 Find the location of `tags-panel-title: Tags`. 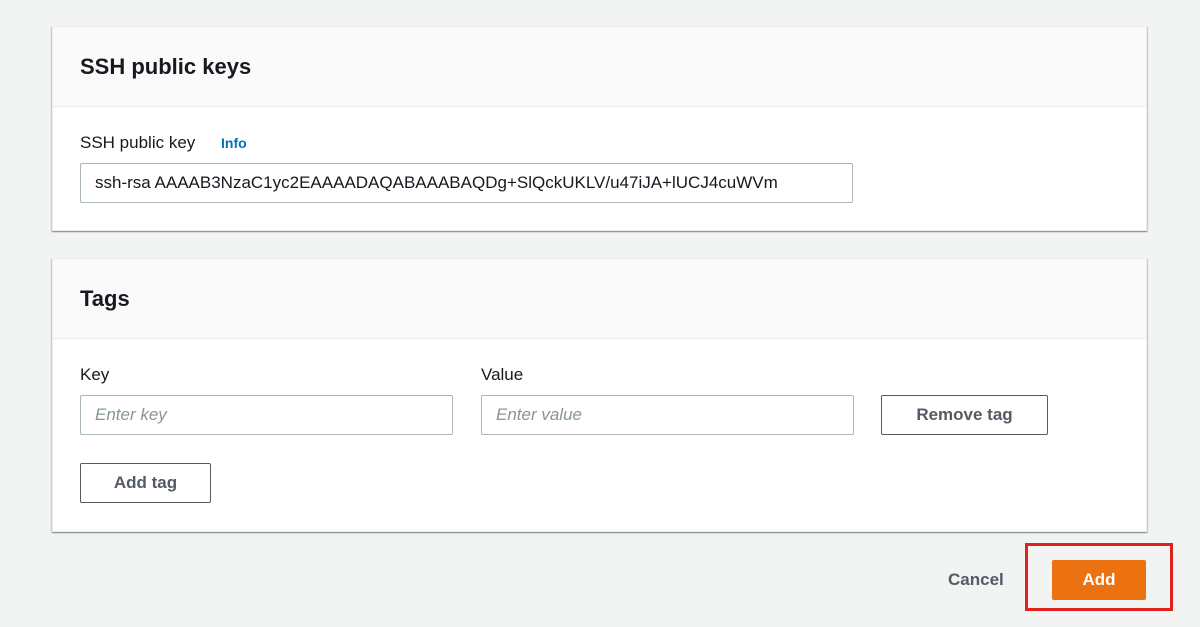

tags-panel-title: Tags is located at coordinates (105, 298).